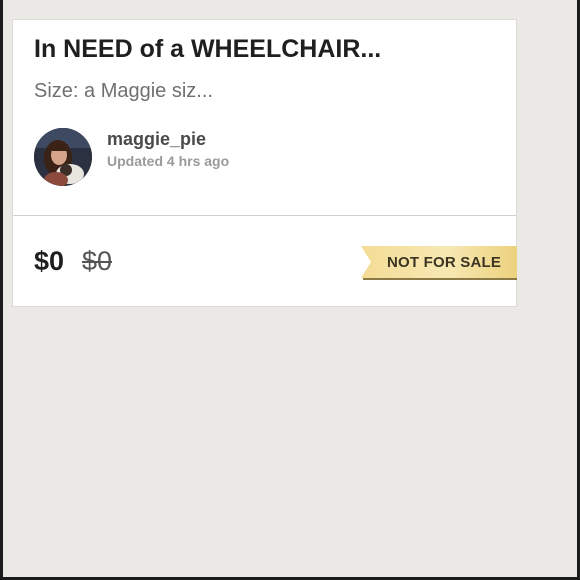  What do you see at coordinates (265, 261) in the screenshot?
I see `listing-card-footer: $0 $0 NOT FOR SALE` at bounding box center [265, 261].